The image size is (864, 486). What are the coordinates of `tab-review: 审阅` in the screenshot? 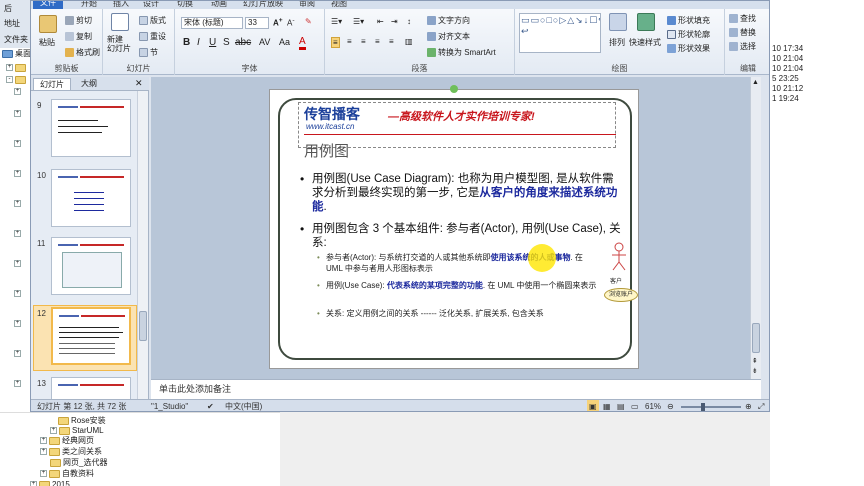 It's located at (307, 5).